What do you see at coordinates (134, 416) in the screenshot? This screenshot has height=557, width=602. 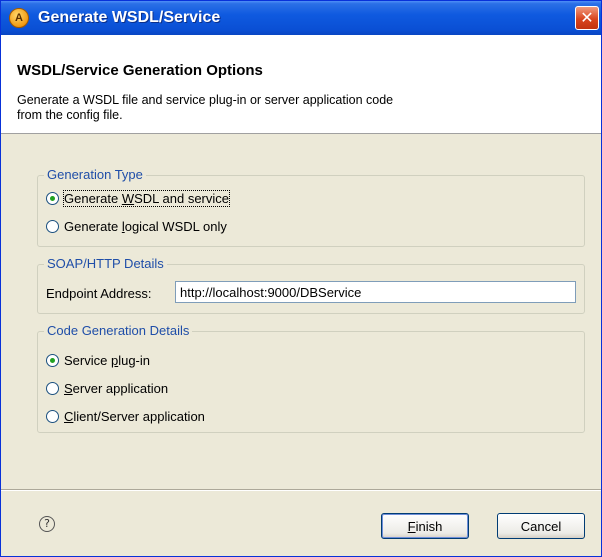 I see `radio-label: Client/Server application` at bounding box center [134, 416].